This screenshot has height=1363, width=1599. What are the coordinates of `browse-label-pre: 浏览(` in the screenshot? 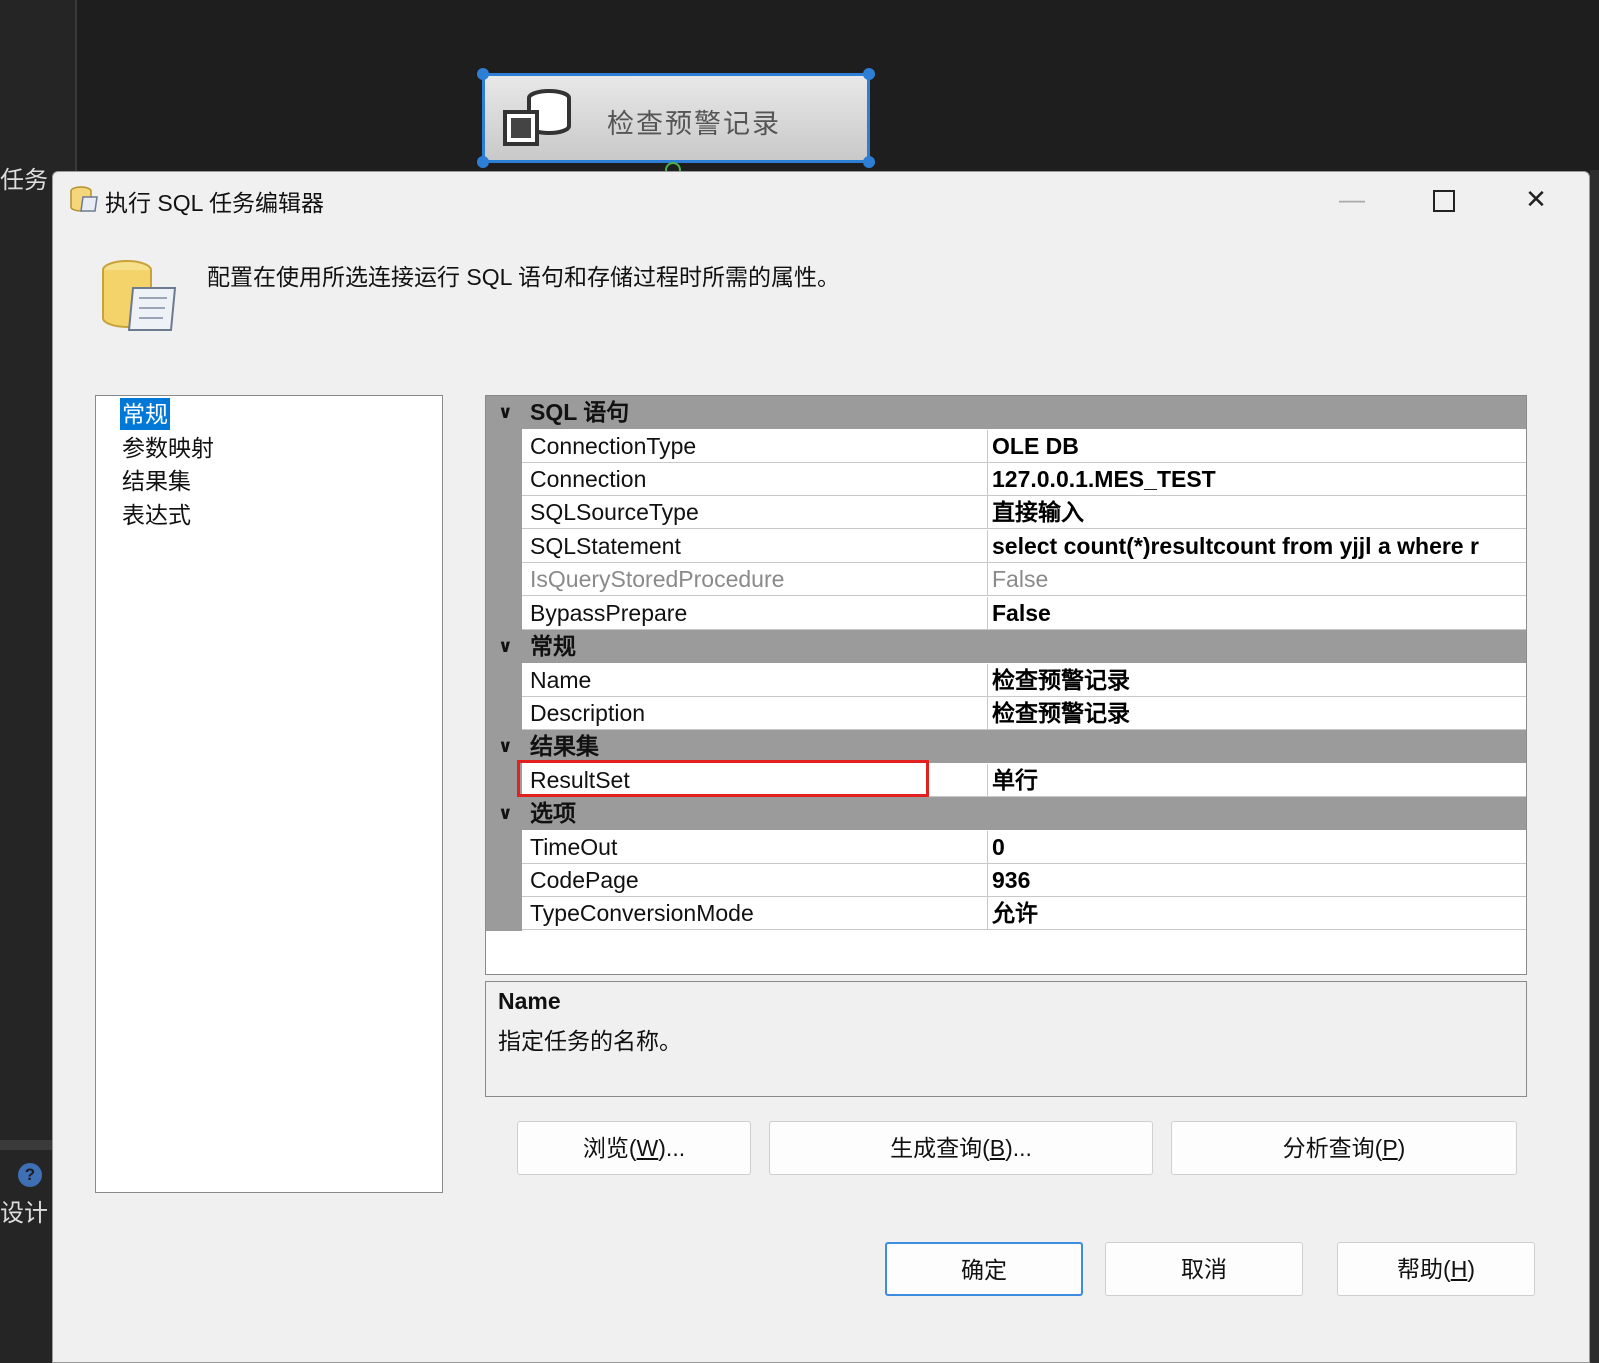 It's located at (609, 1148).